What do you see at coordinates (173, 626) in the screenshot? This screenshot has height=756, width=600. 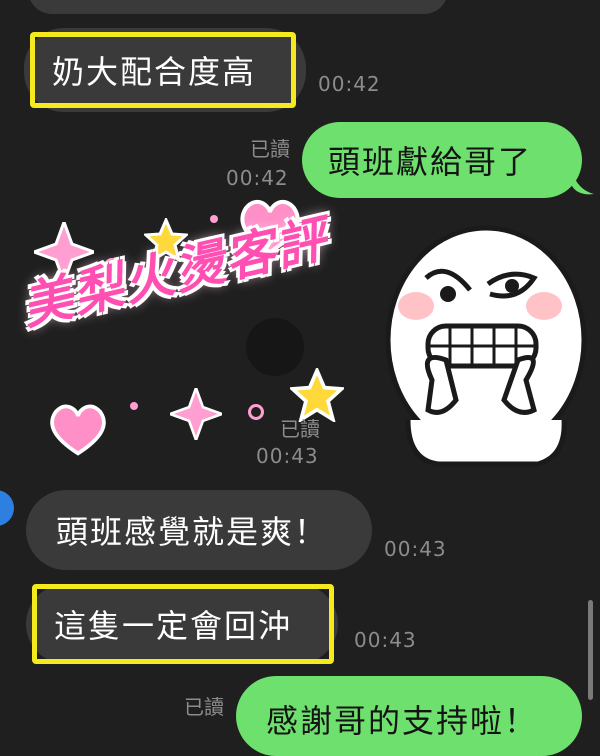 I see `message-text: 這隻一定會回沖` at bounding box center [173, 626].